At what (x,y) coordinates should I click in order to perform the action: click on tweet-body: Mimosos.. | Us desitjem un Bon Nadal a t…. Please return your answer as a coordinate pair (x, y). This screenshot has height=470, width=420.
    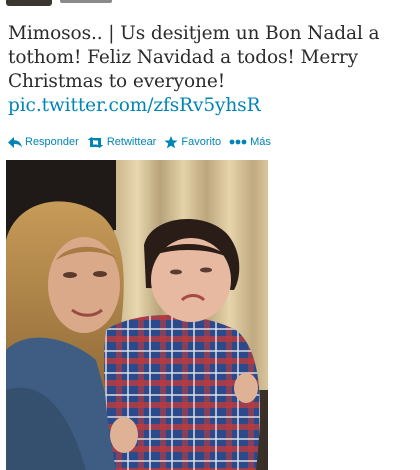
    Looking at the image, I should click on (194, 57).